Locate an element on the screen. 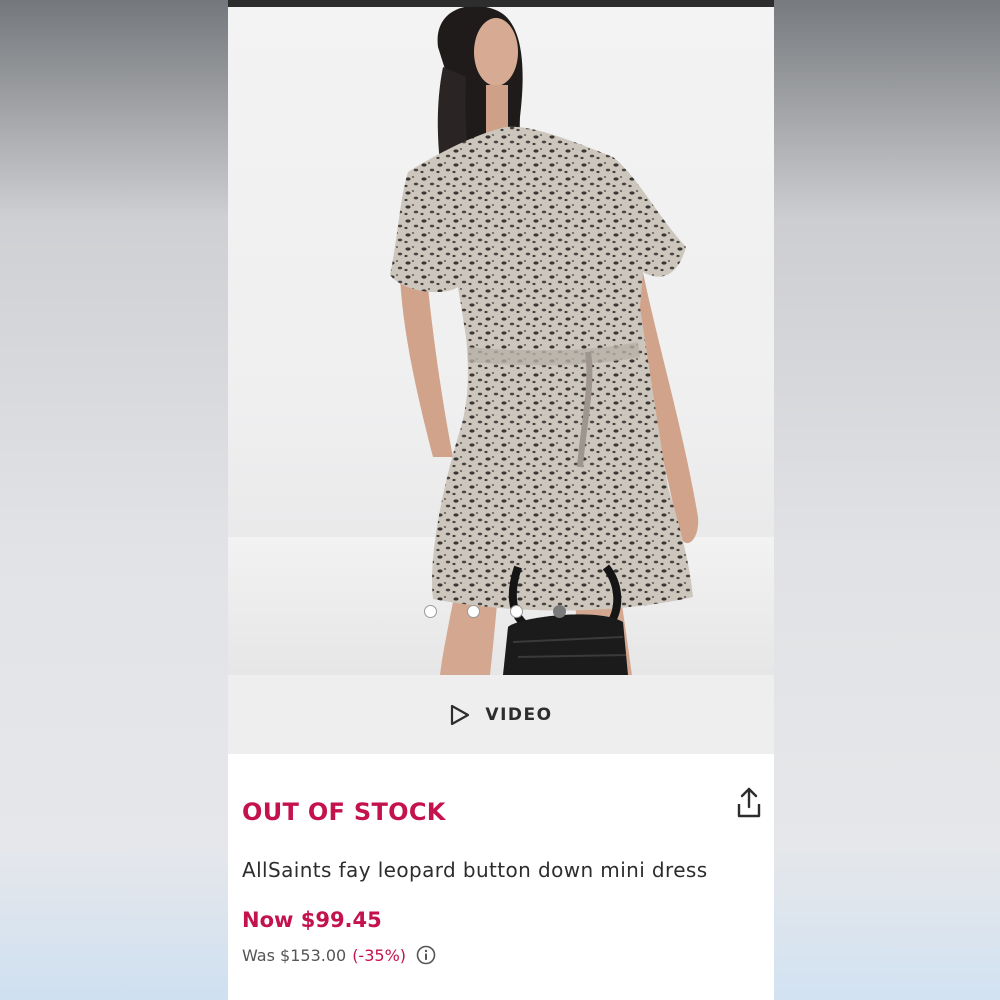 The height and width of the screenshot is (1000, 1000). previous-price-row: Was $153.00 (-35%) is located at coordinates (339, 955).